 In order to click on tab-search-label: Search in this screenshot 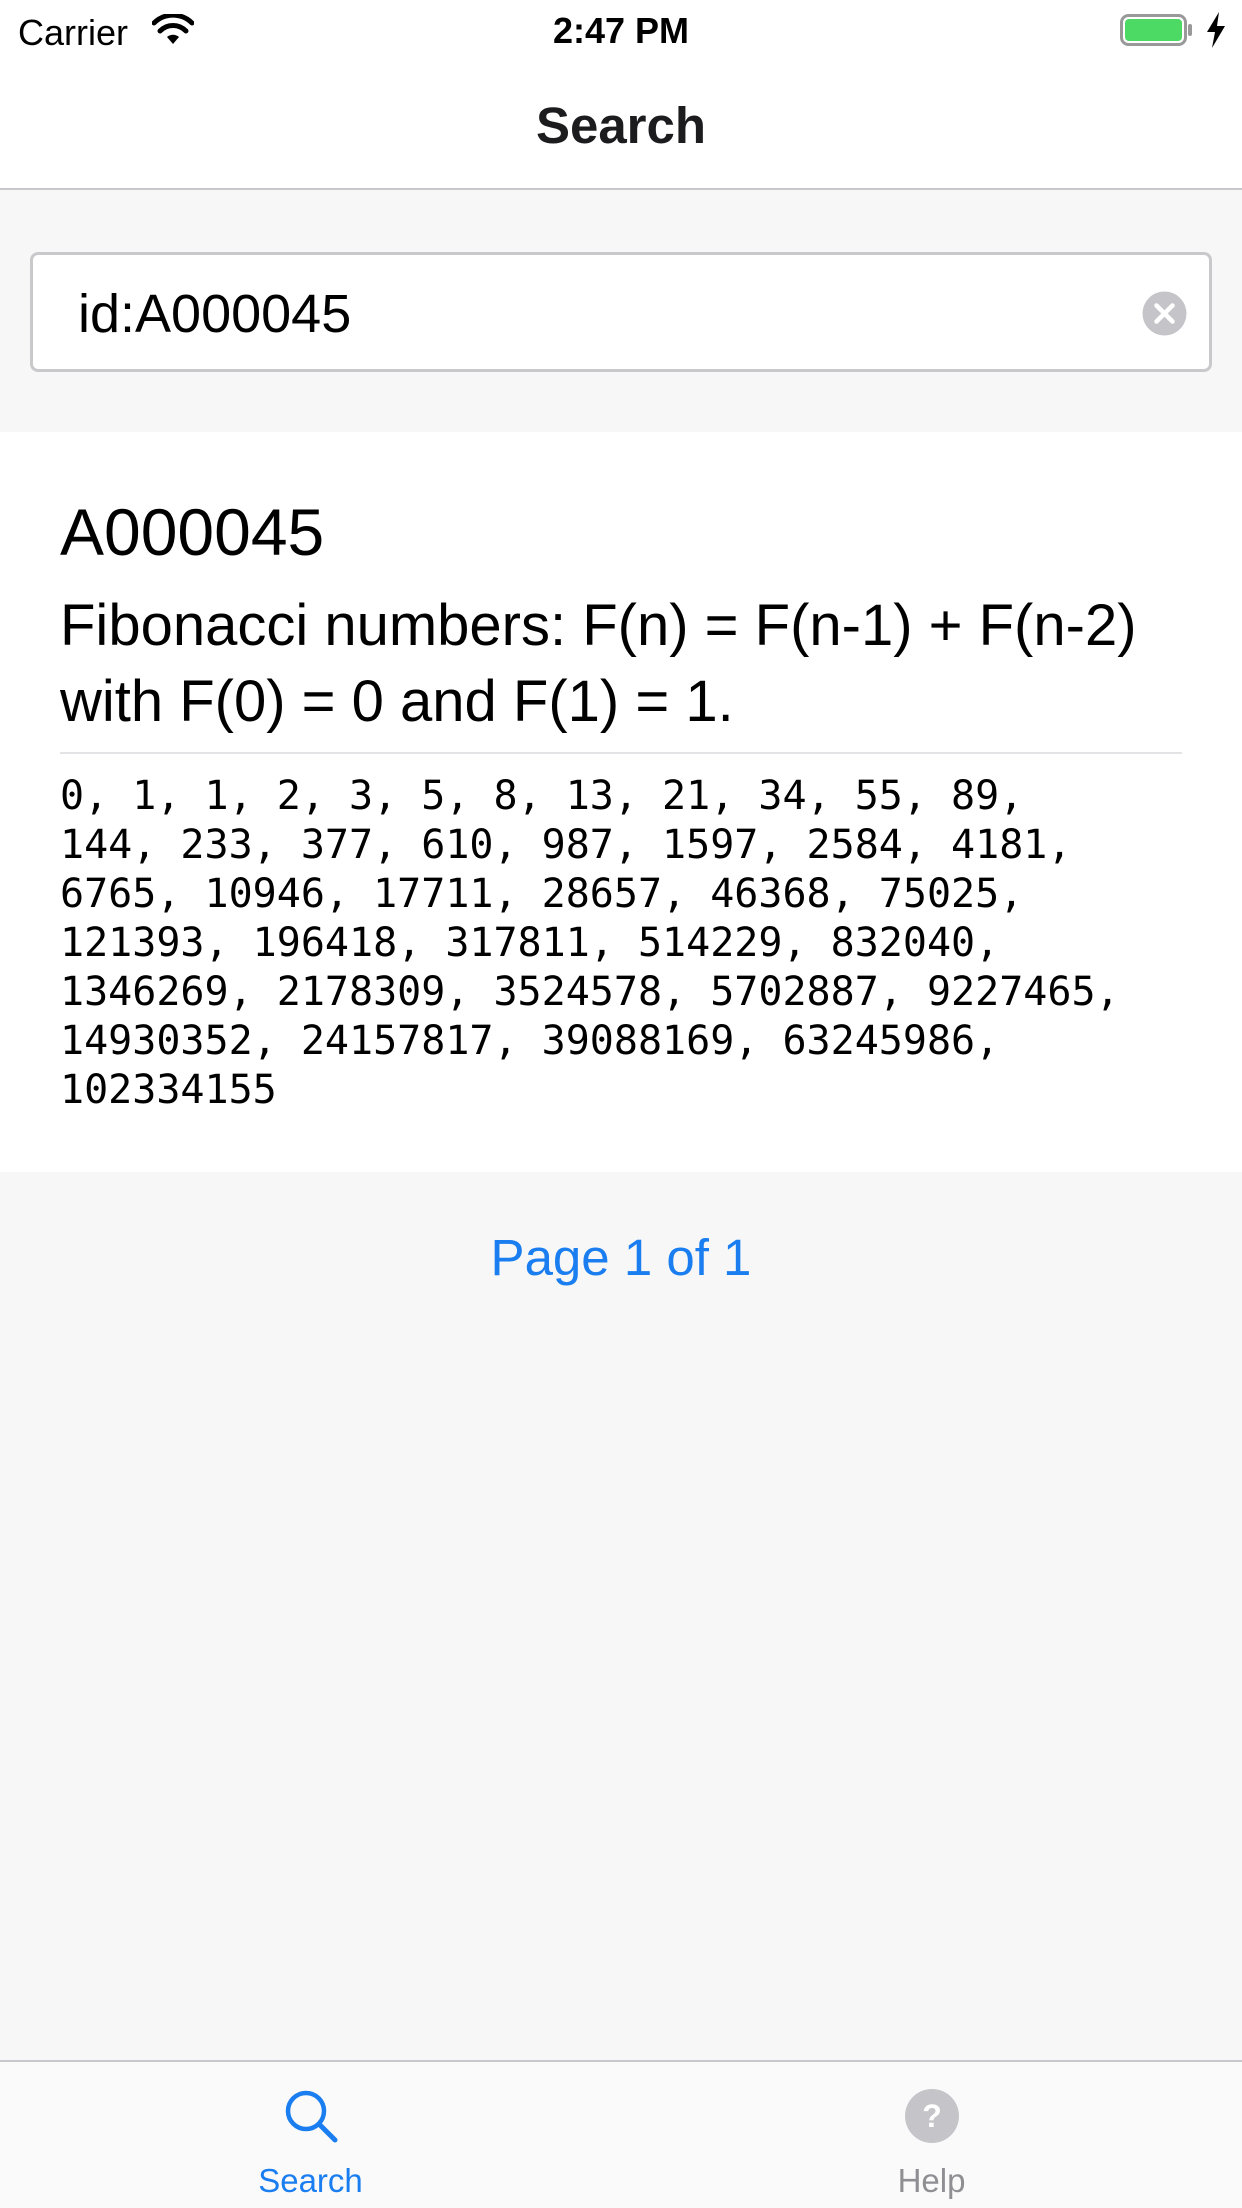, I will do `click(310, 2180)`.